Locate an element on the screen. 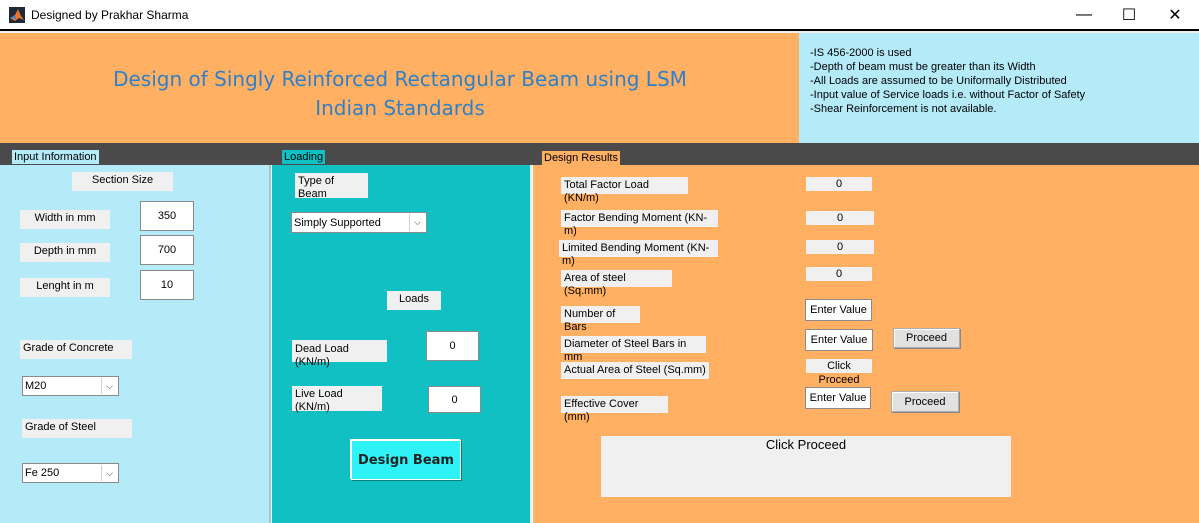 Image resolution: width=1199 pixels, height=523 pixels. grade-of-concrete-select: M20 ⌵ is located at coordinates (70, 386).